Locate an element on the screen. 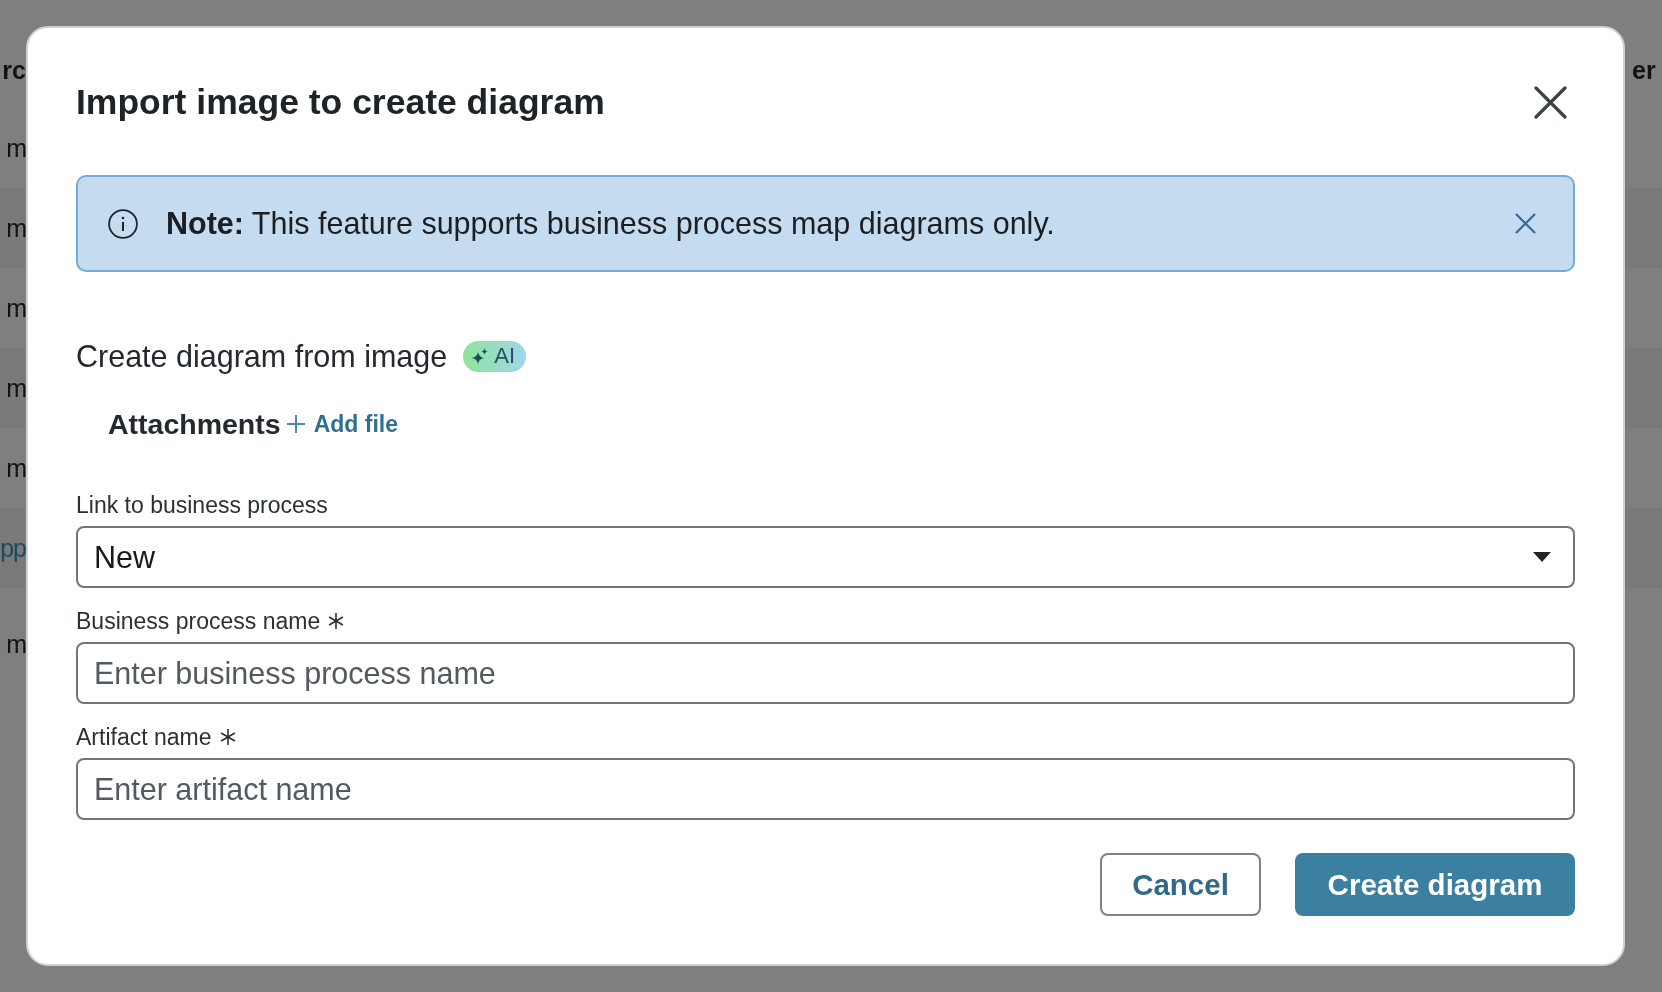  caret-icon is located at coordinates (1542, 557).